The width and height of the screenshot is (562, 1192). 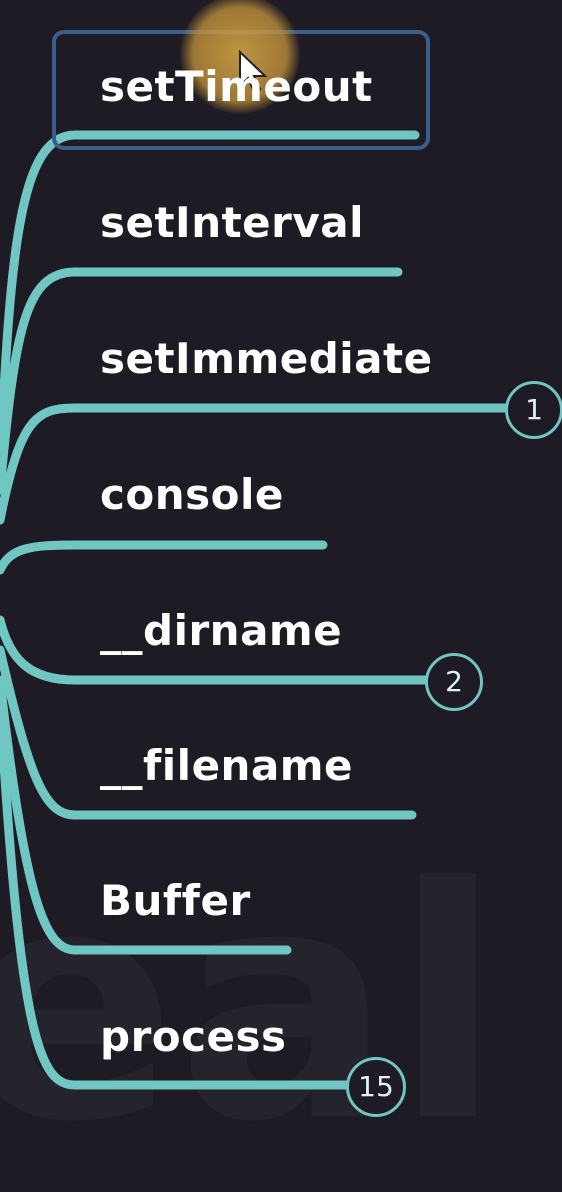 I want to click on node-settimeout: setTimeout, so click(x=236, y=87).